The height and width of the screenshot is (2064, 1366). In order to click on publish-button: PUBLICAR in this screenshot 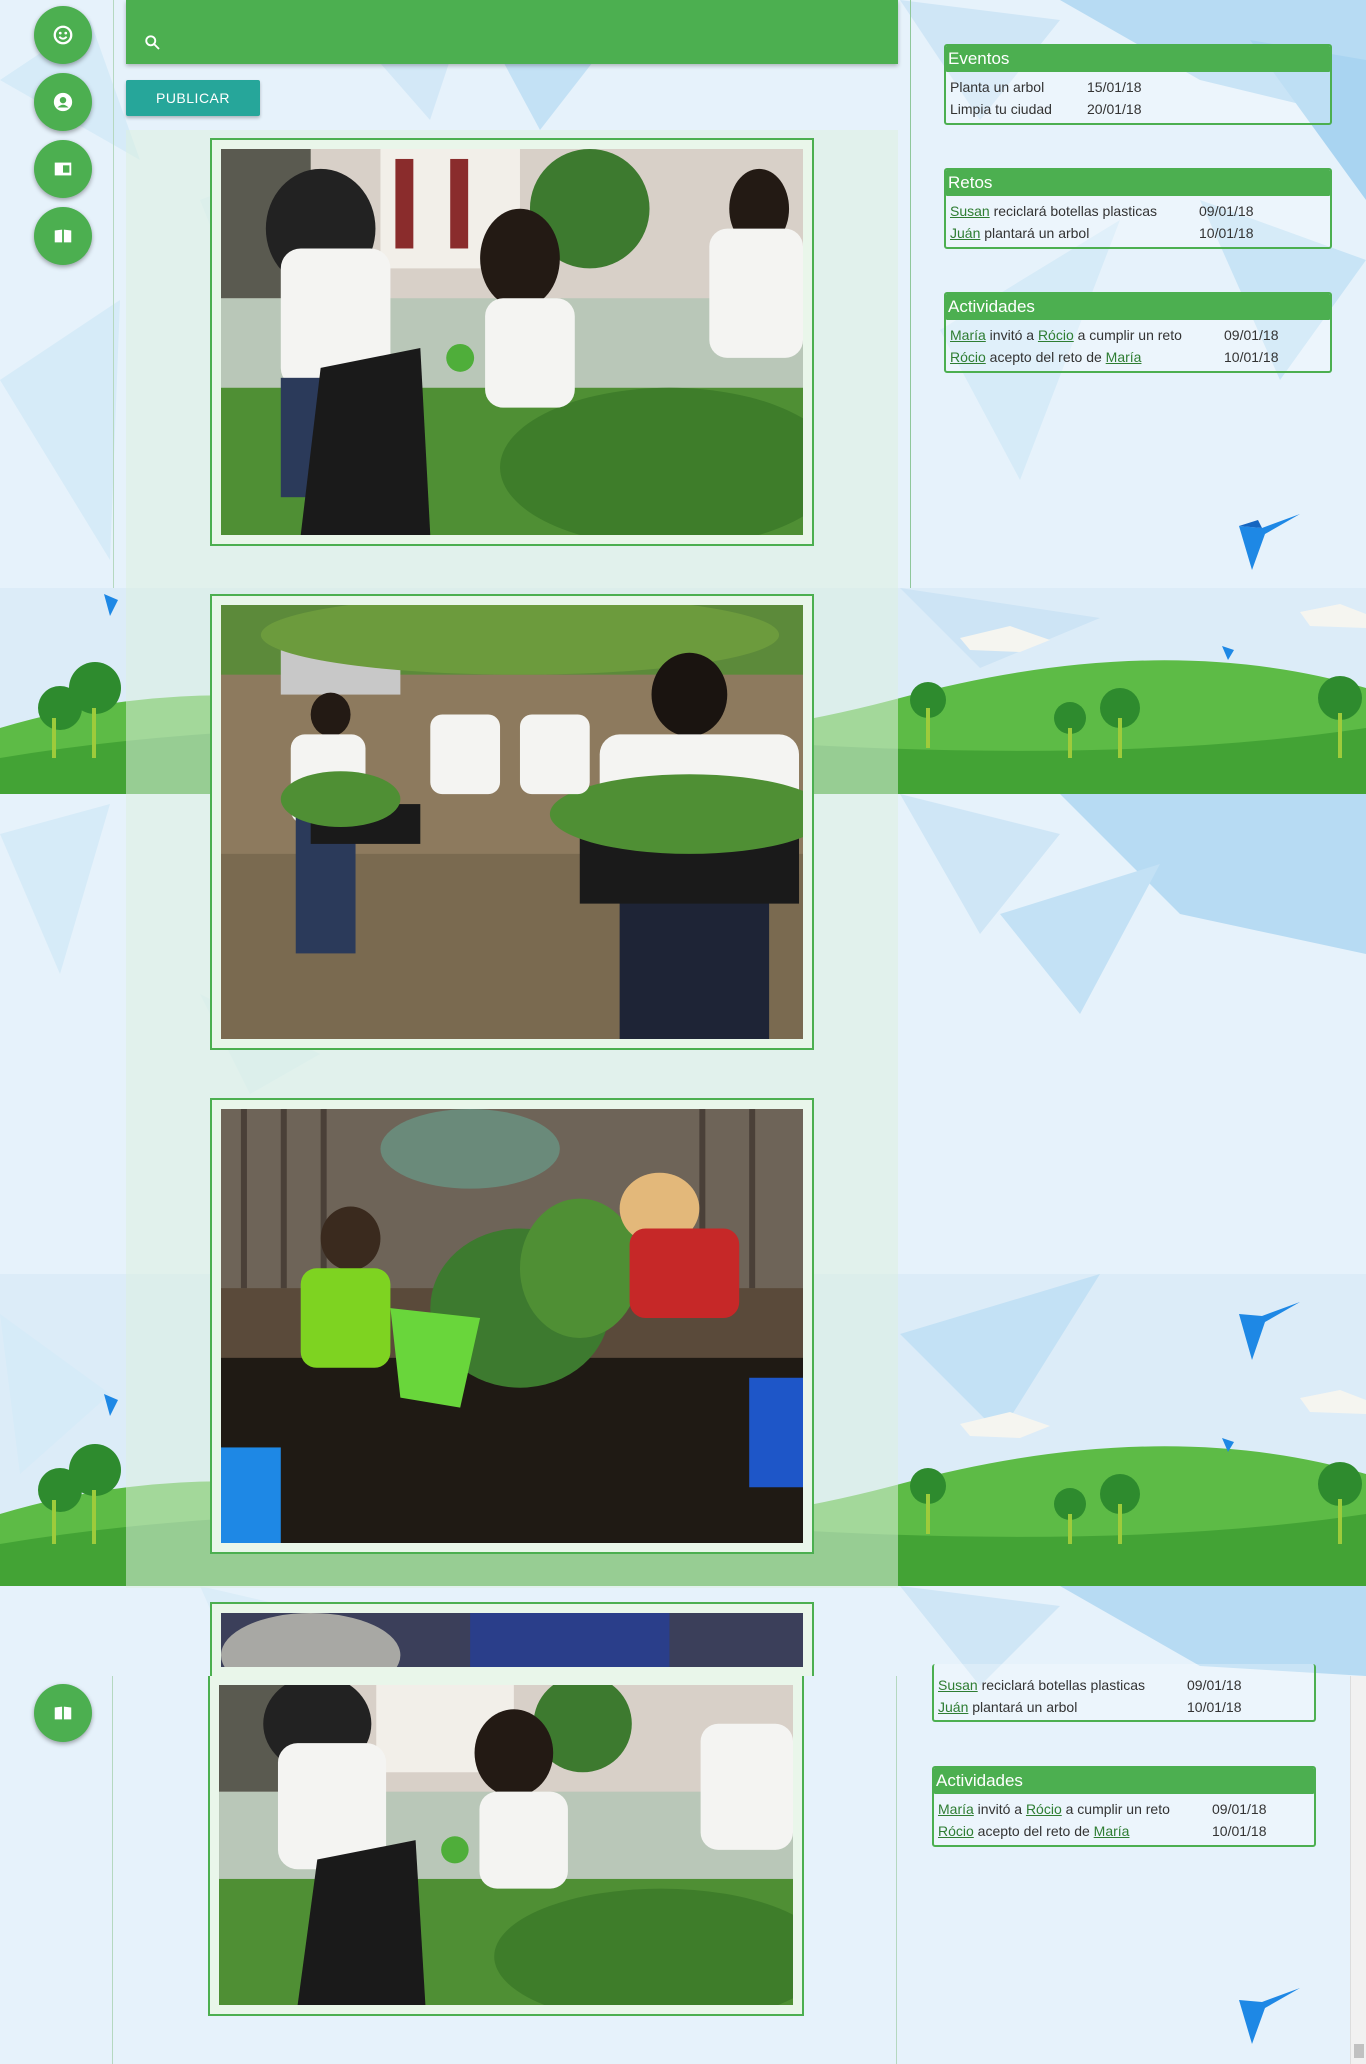, I will do `click(193, 98)`.